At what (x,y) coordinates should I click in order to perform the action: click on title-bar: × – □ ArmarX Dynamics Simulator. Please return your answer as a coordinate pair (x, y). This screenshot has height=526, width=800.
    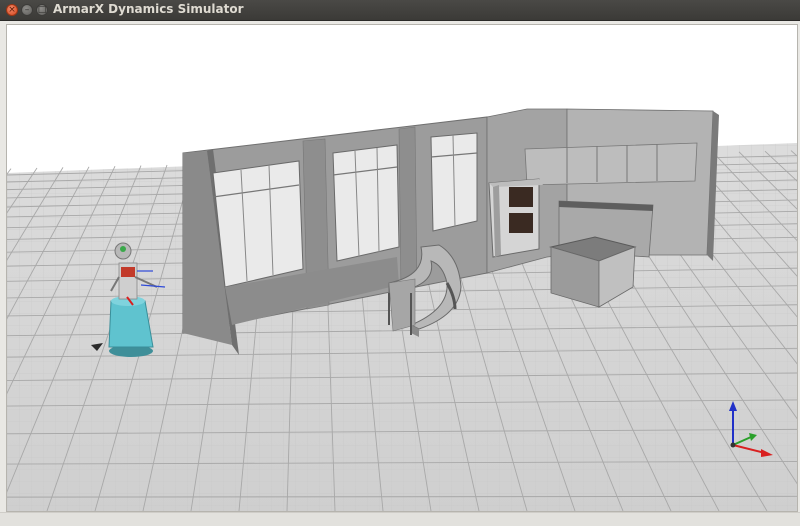
    Looking at the image, I should click on (400, 10).